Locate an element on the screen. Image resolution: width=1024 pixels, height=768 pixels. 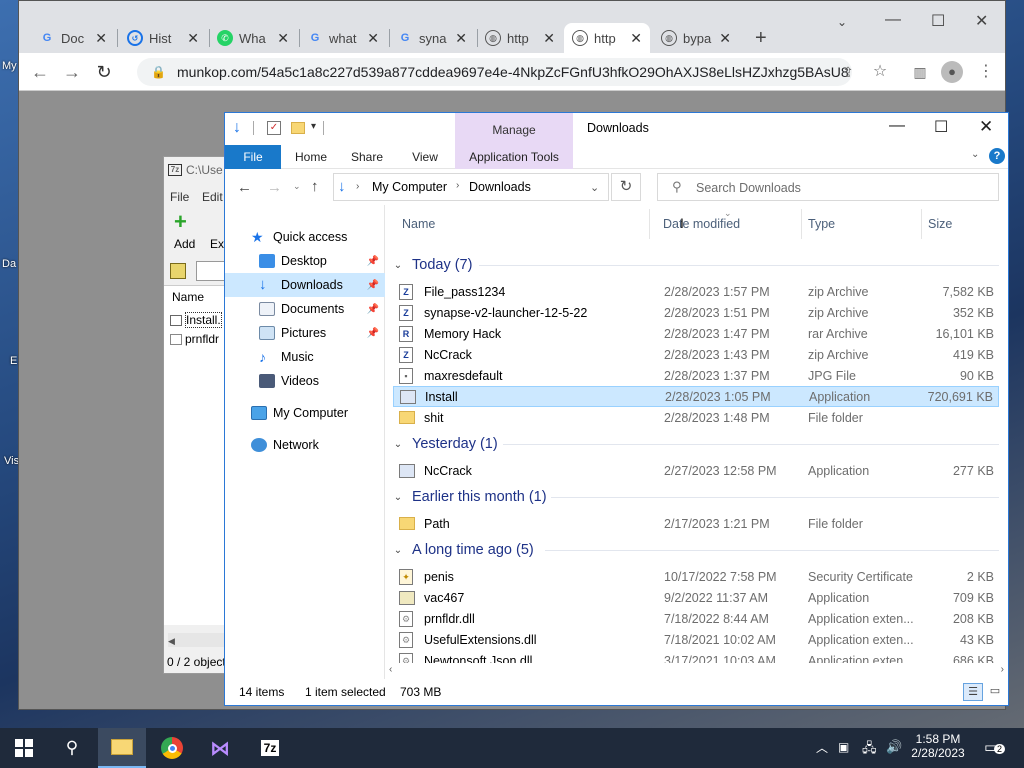
list-item: Install. is located at coordinates (196, 320).